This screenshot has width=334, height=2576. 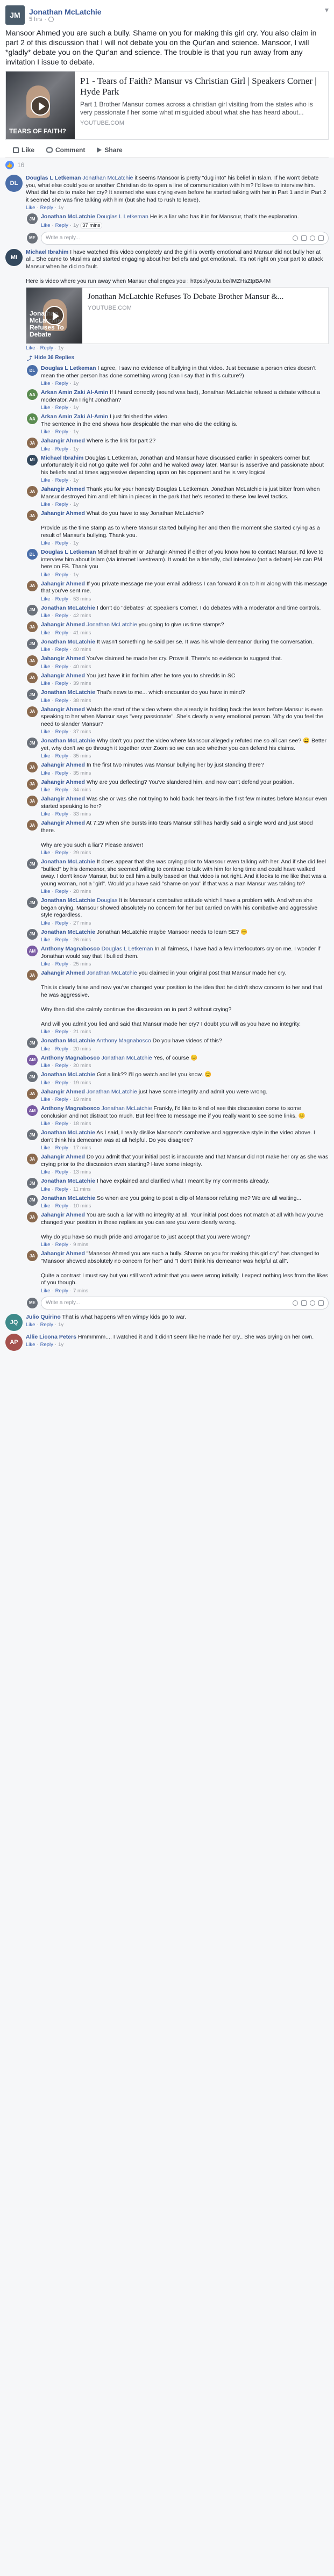 I want to click on like-button: Like, so click(x=23, y=150).